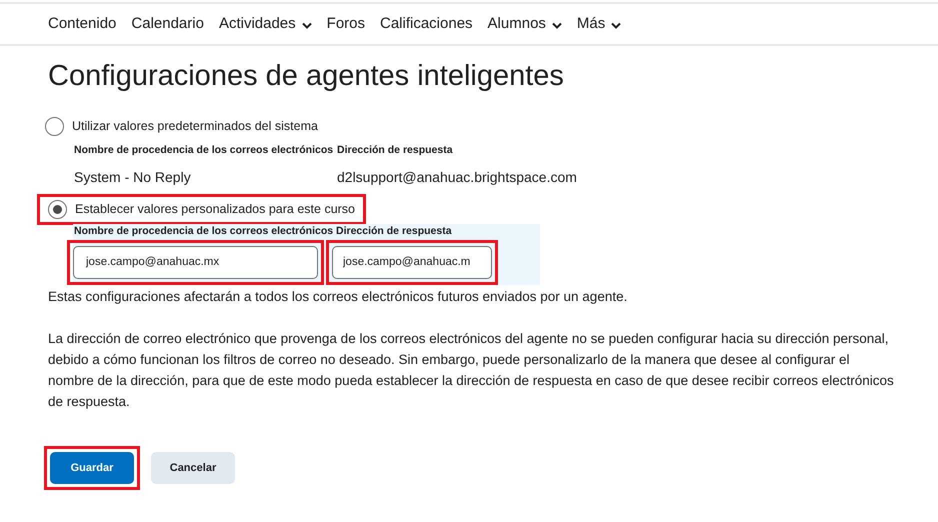  What do you see at coordinates (92, 468) in the screenshot?
I see `save-button: Guardar` at bounding box center [92, 468].